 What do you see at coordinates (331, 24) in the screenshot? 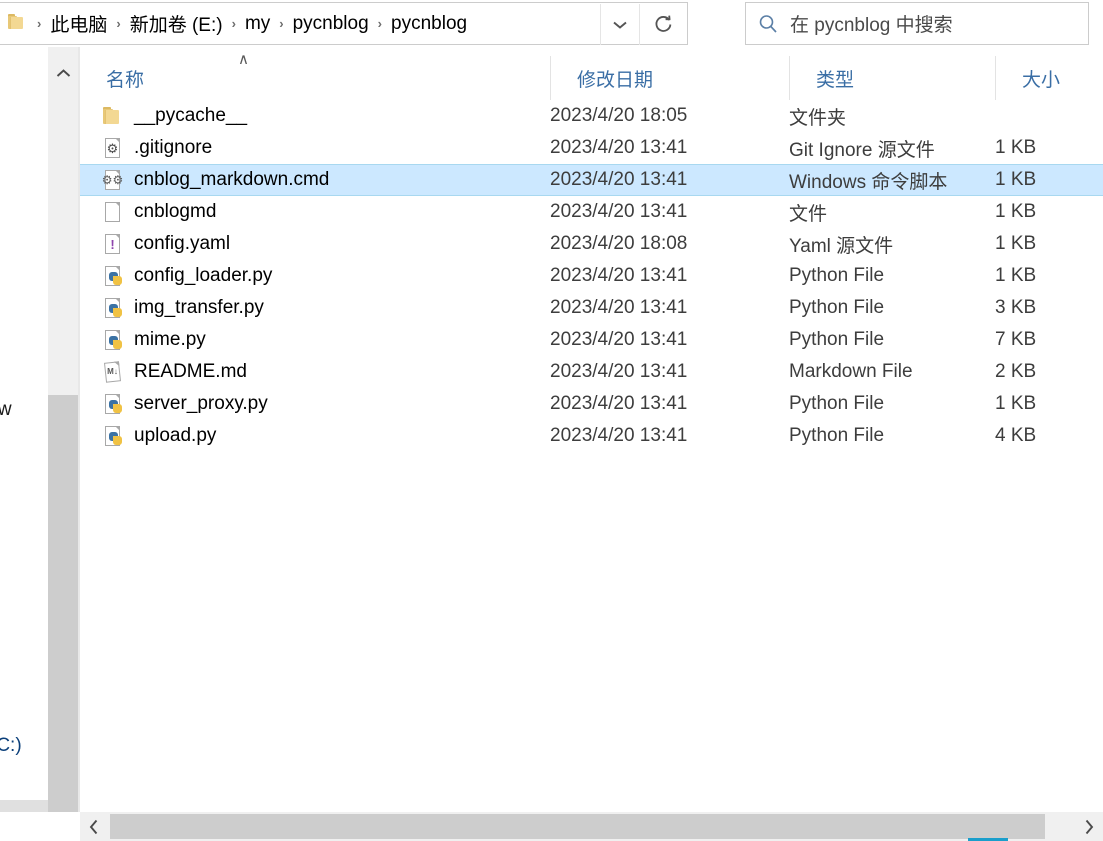
I see `breadcrumb-item-3: pycnblog` at bounding box center [331, 24].